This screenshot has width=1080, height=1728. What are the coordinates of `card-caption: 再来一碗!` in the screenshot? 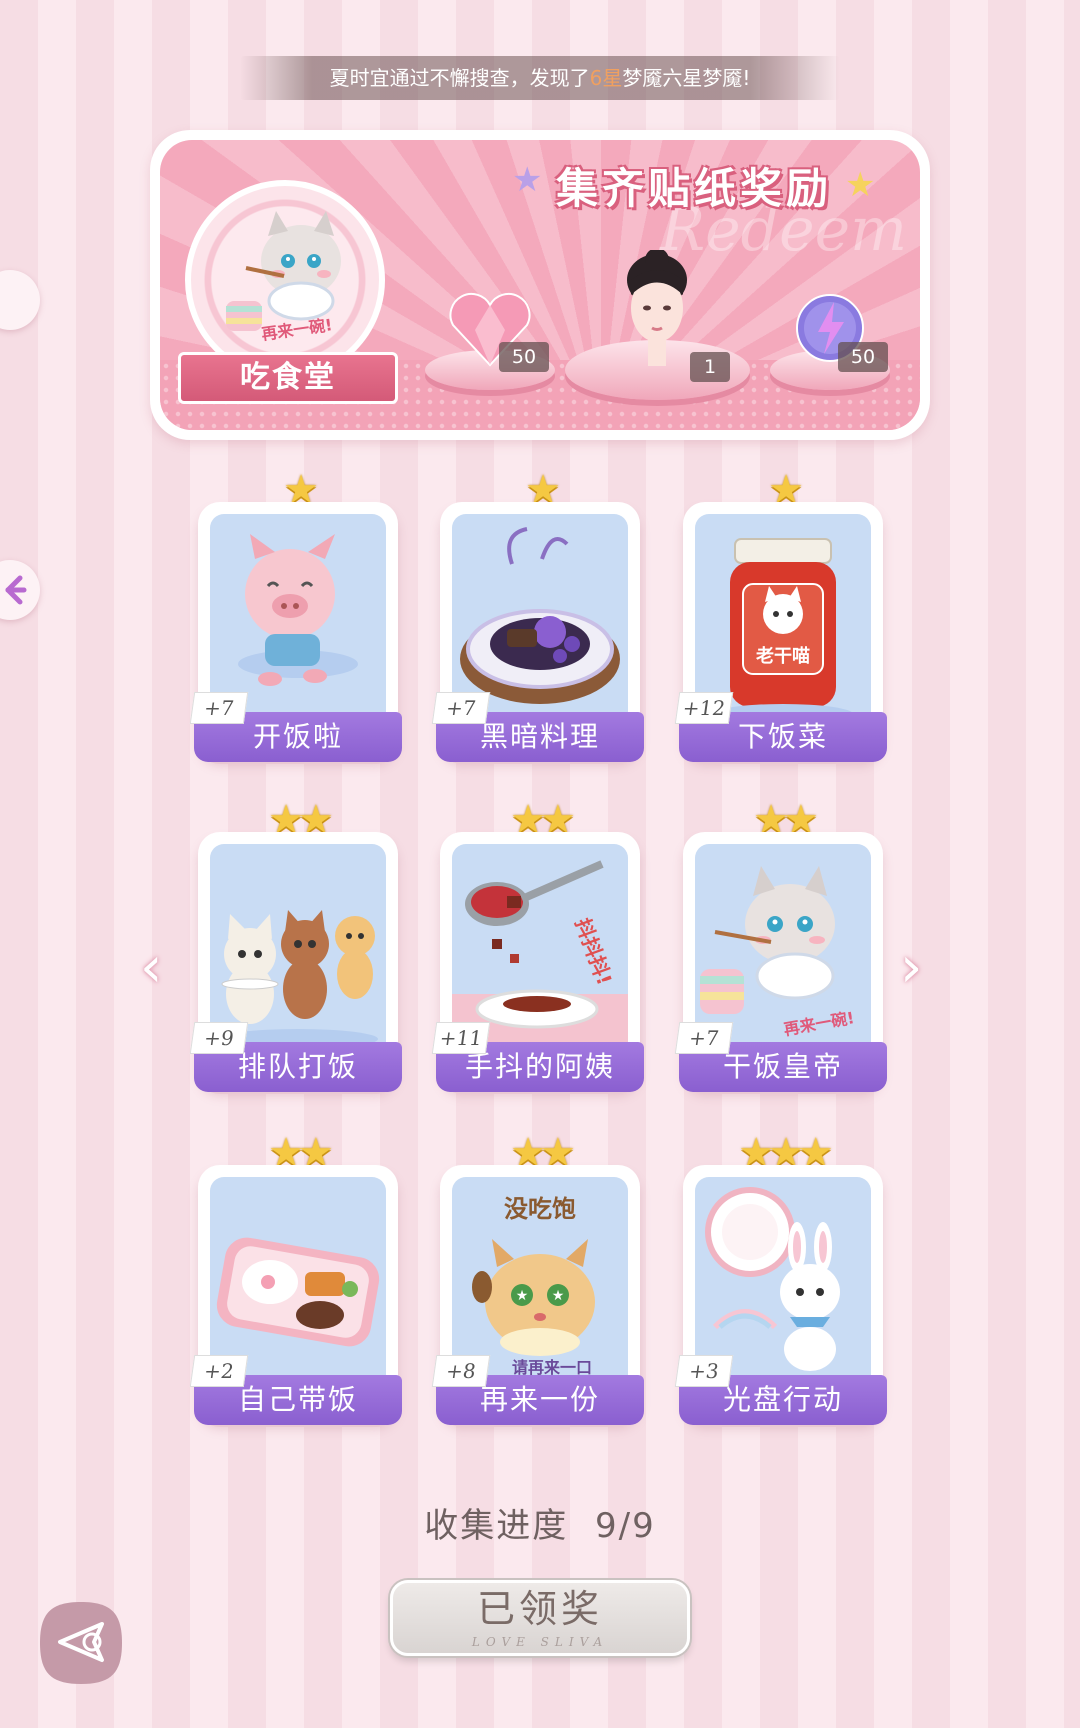 It's located at (819, 1023).